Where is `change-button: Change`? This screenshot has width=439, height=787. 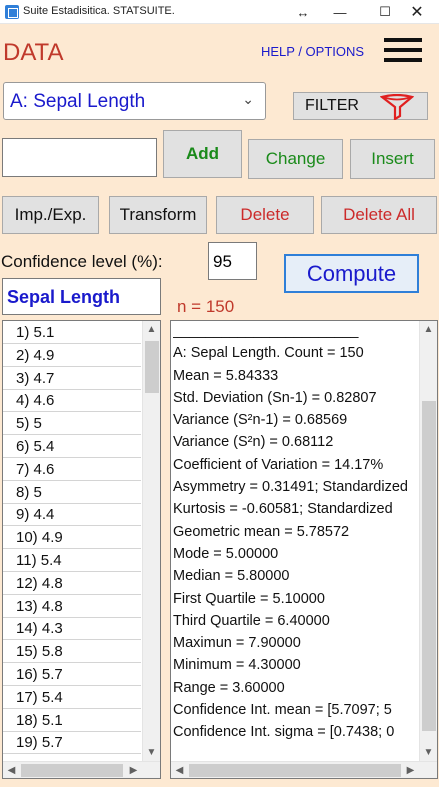
change-button: Change is located at coordinates (295, 159).